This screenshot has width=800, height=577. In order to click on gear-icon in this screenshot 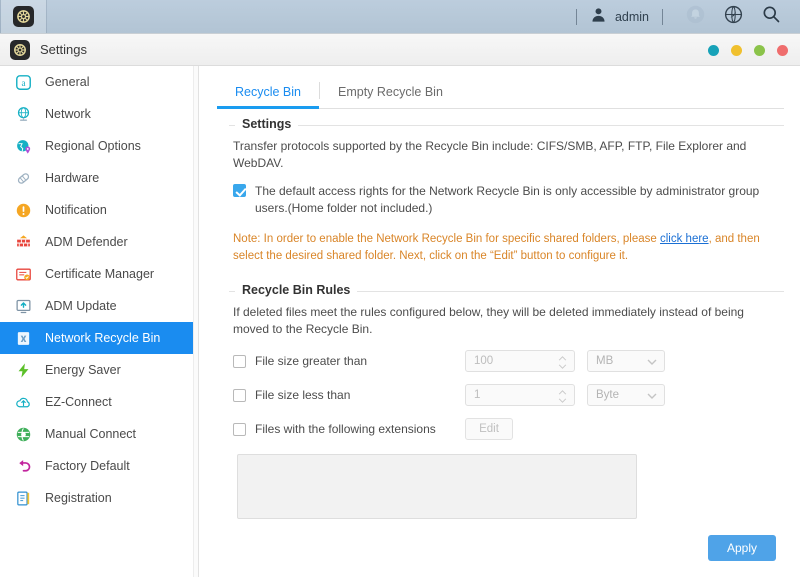, I will do `click(23, 16)`.